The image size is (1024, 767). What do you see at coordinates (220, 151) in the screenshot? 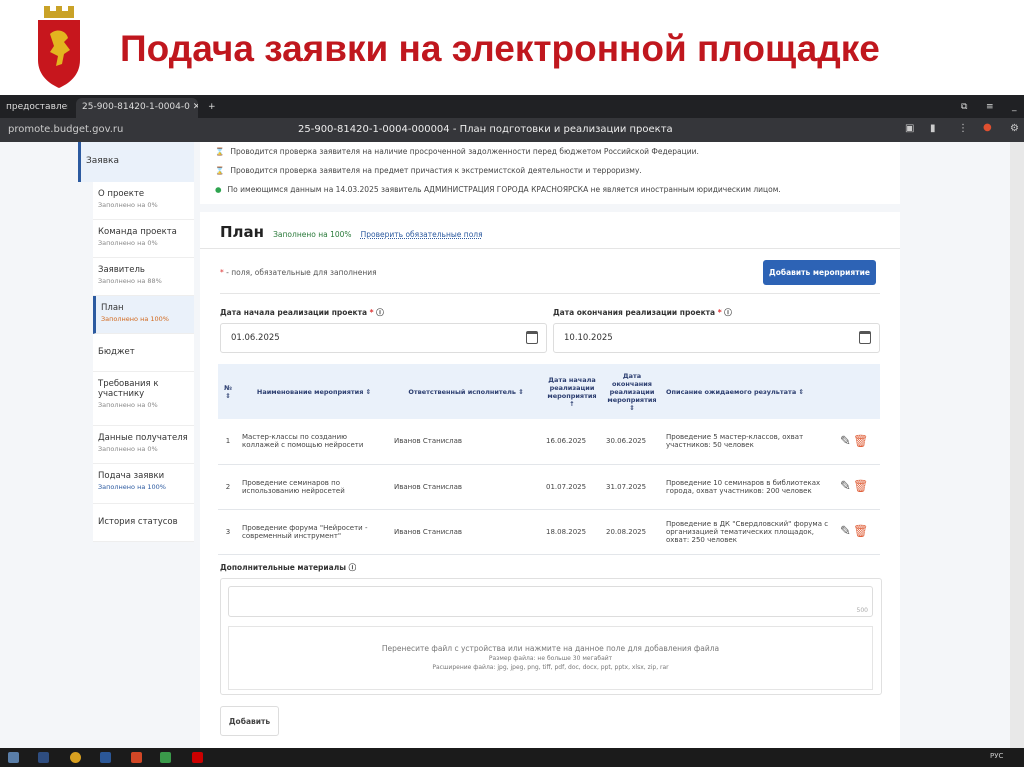
I see `hourglass-icon: ⌛` at bounding box center [220, 151].